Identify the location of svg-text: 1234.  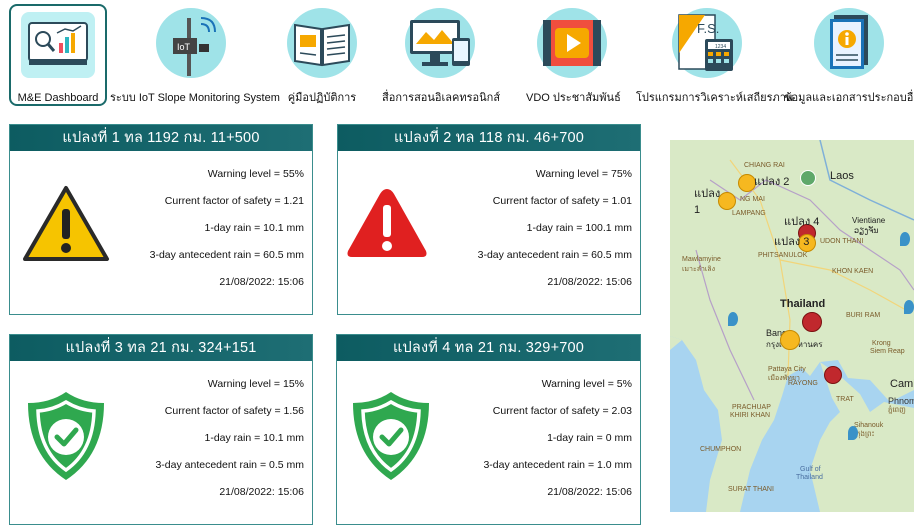
(720, 47).